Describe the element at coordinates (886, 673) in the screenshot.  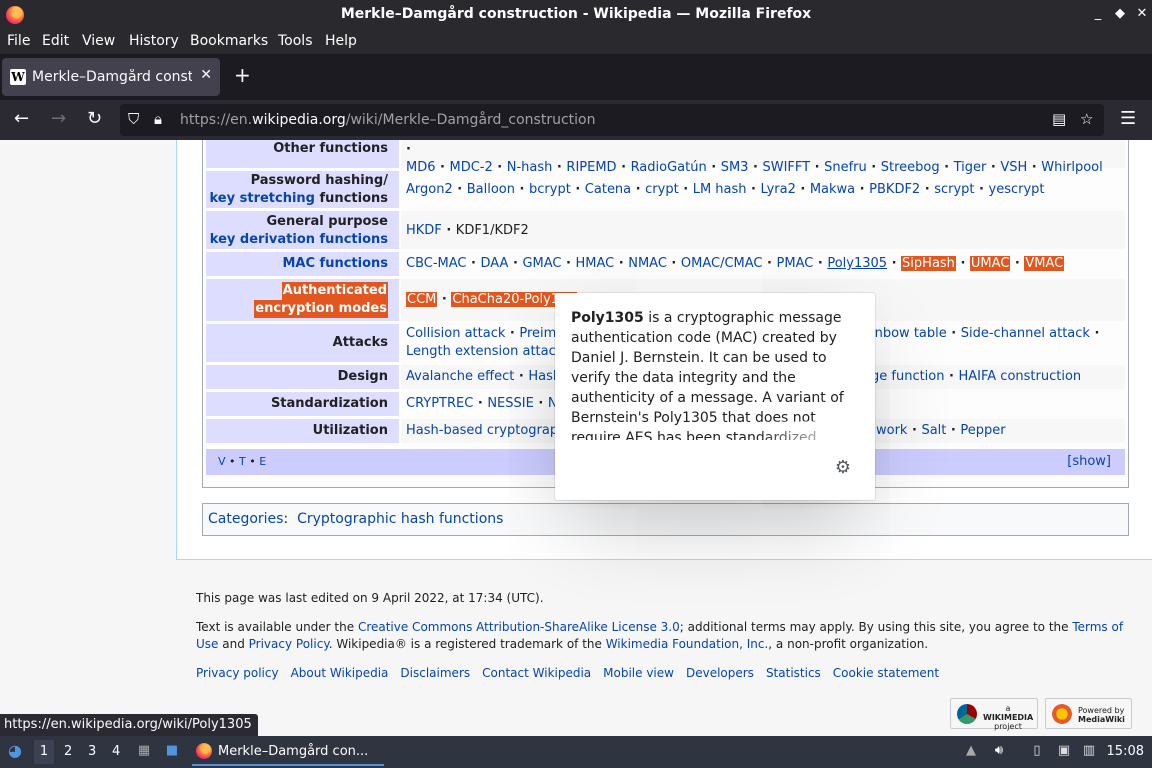
I see `footer-link-cookie-statement: Cookie statement` at that location.